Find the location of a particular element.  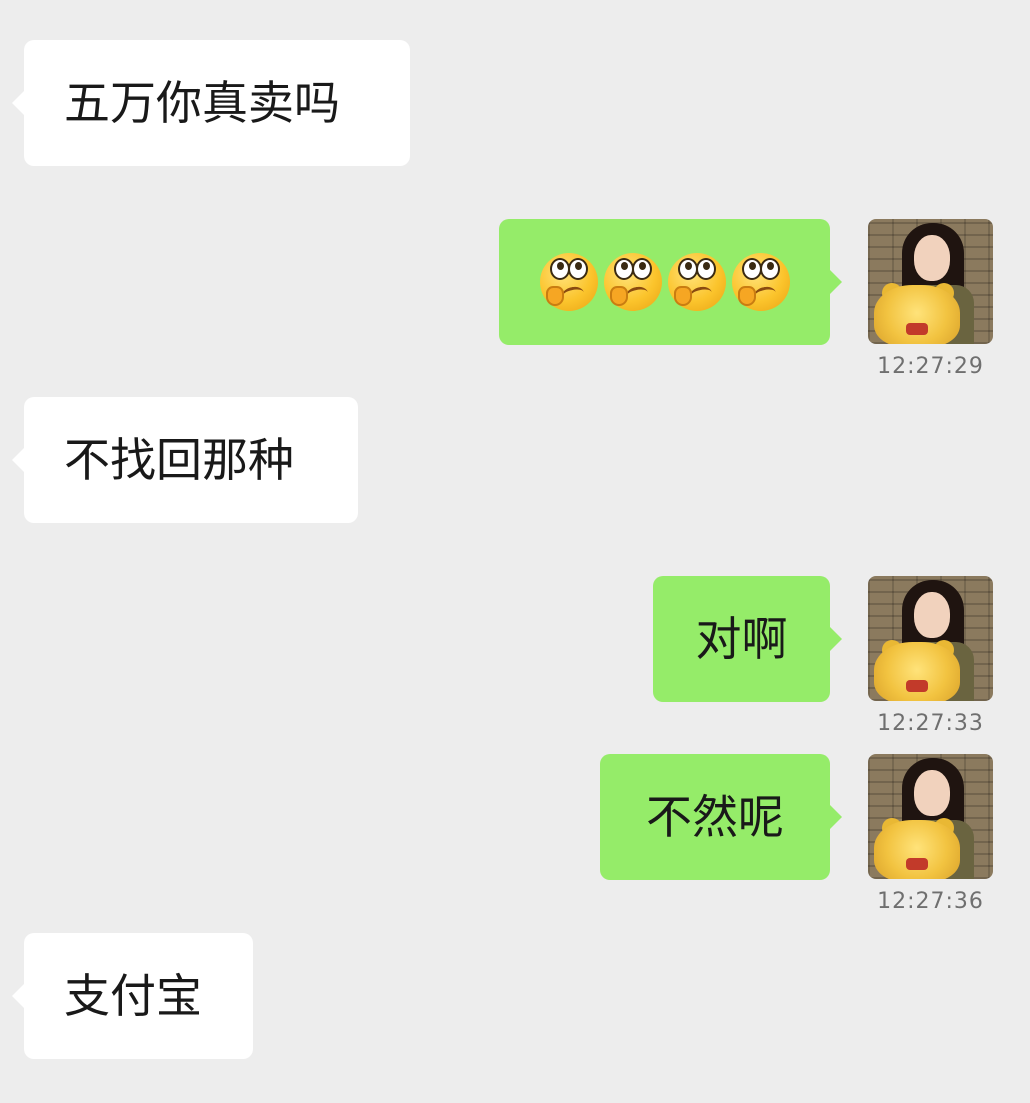

incoming-message-bubble: 支付宝 is located at coordinates (132, 996).